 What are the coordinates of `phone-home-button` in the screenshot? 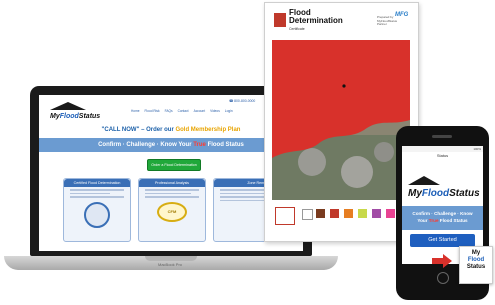 It's located at (443, 278).